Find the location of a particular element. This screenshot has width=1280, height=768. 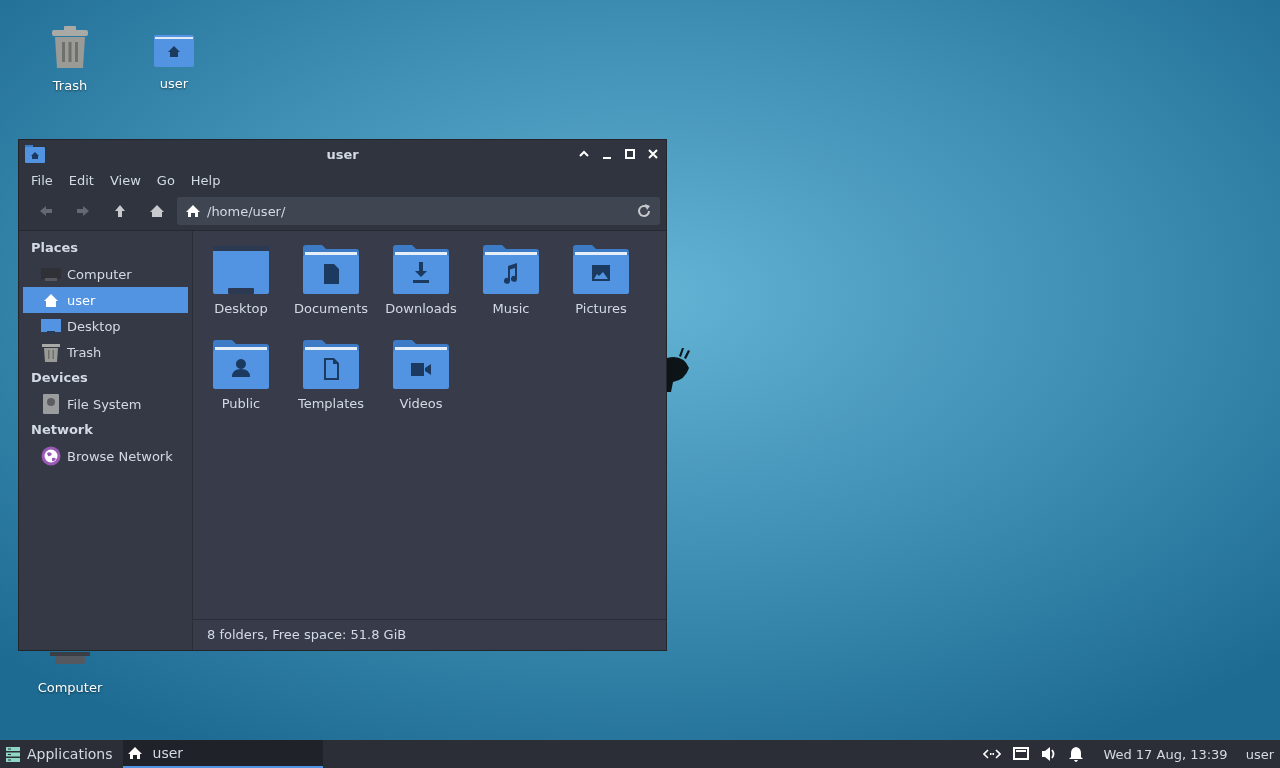

menu-item: Edit is located at coordinates (81, 180).